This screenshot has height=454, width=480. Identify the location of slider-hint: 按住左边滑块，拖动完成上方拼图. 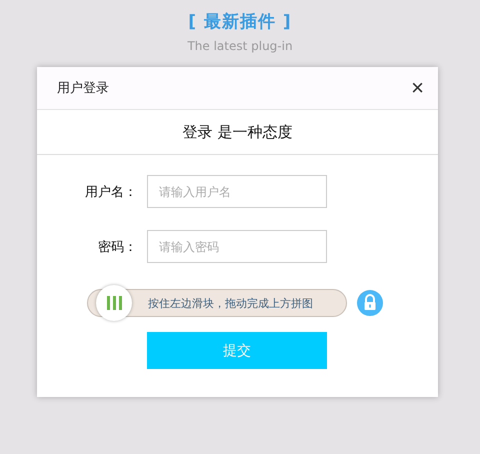
(230, 303).